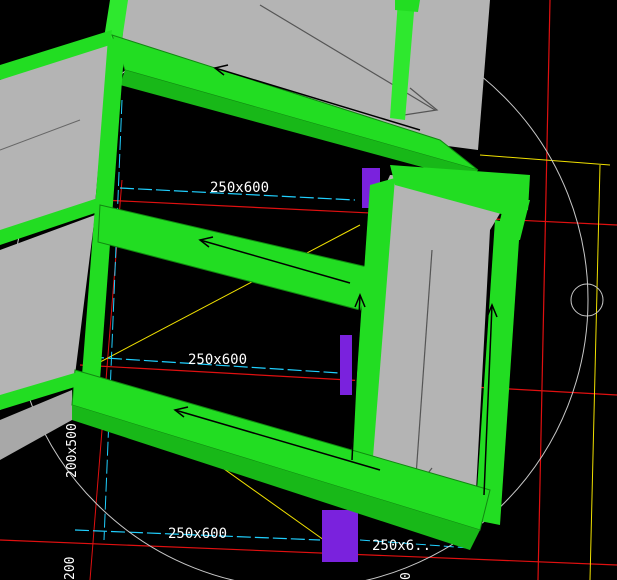  What do you see at coordinates (406, 576) in the screenshot?
I see `dim-label-bottom-center-vertical: 0` at bounding box center [406, 576].